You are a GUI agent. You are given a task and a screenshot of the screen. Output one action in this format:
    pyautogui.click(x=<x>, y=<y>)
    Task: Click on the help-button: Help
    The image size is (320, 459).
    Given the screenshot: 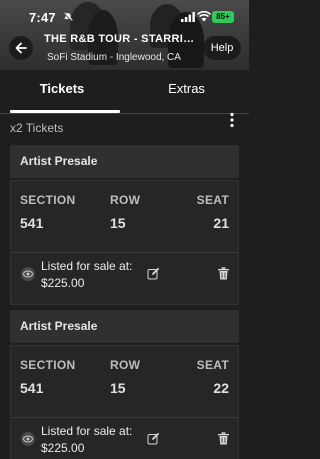 What is the action you would take?
    pyautogui.click(x=222, y=48)
    